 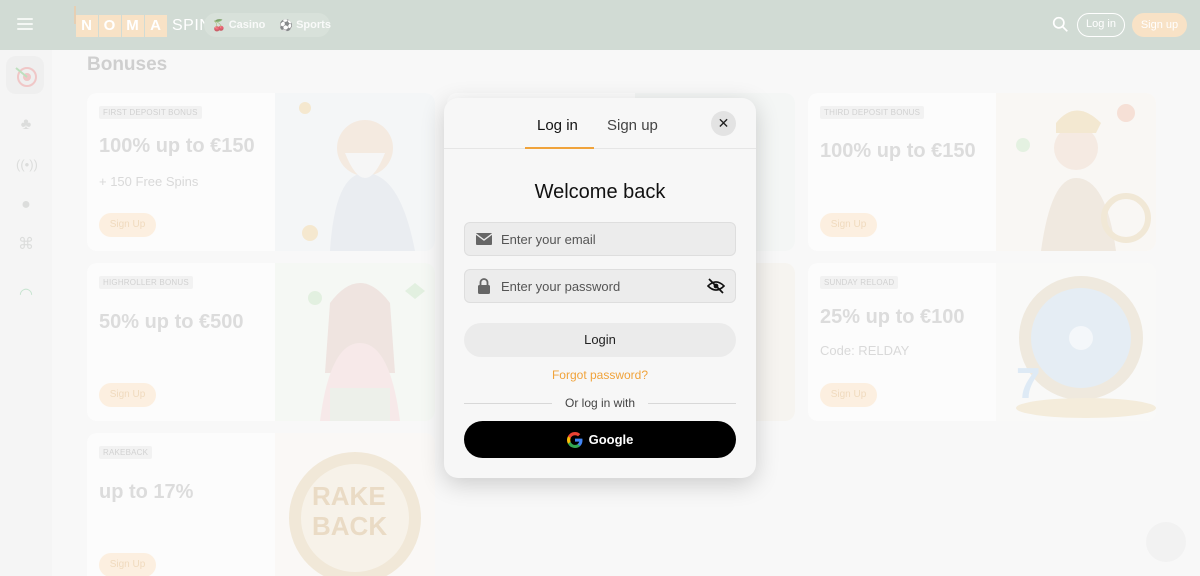 I want to click on google-login-button: Google, so click(x=600, y=439).